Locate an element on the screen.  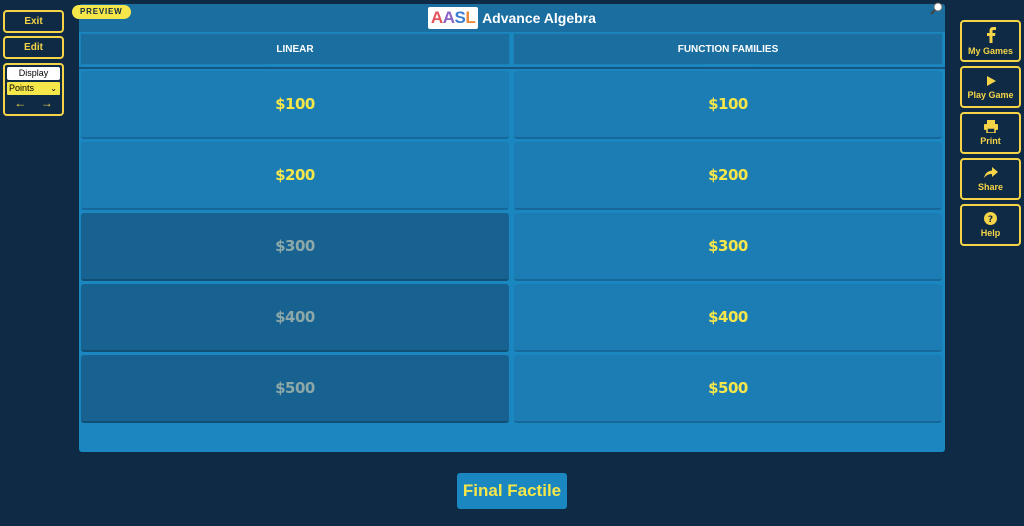
header-divider is located at coordinates (512, 68).